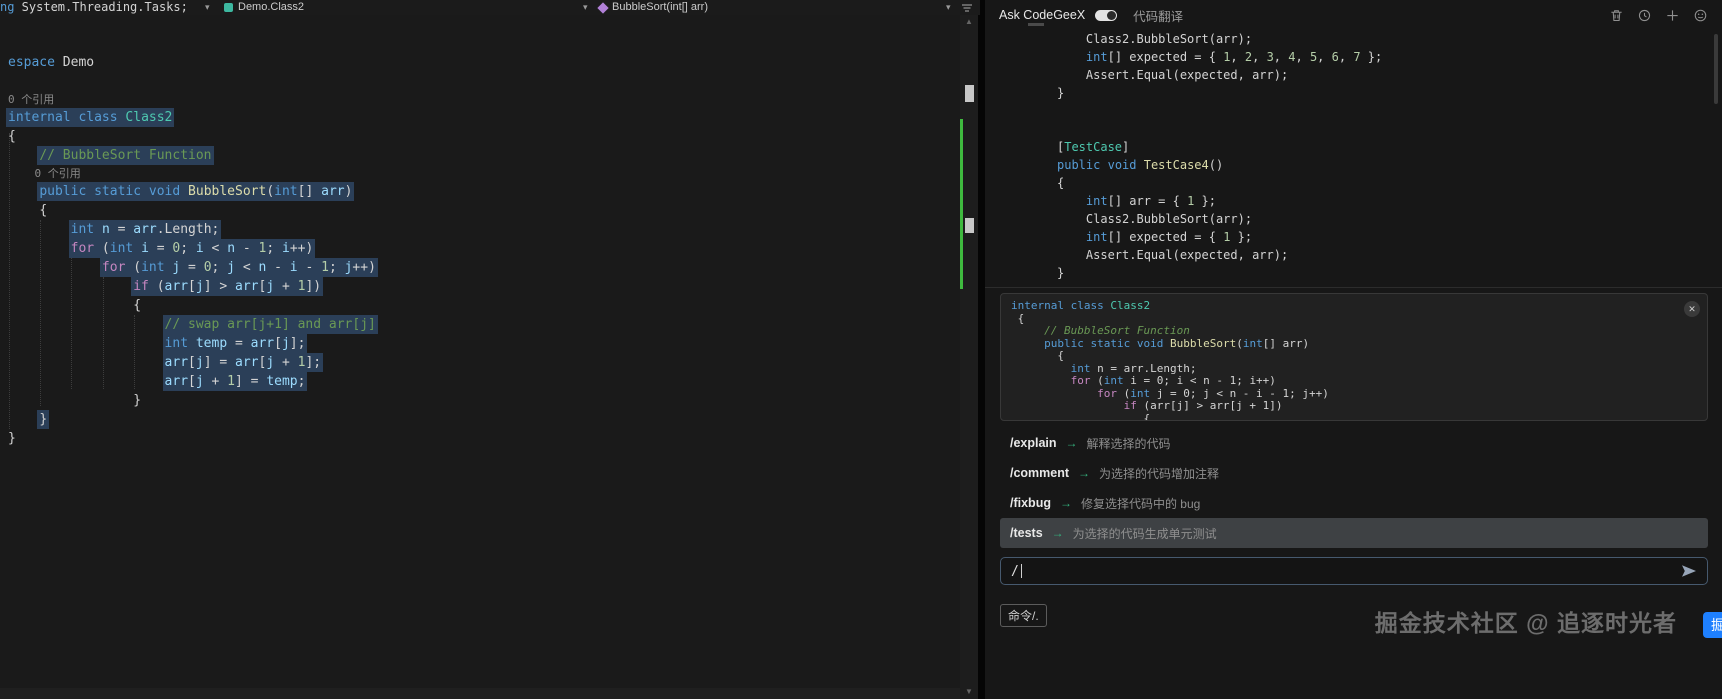 Image resolution: width=1722 pixels, height=699 pixels. I want to click on close-icon: ✕, so click(1692, 309).